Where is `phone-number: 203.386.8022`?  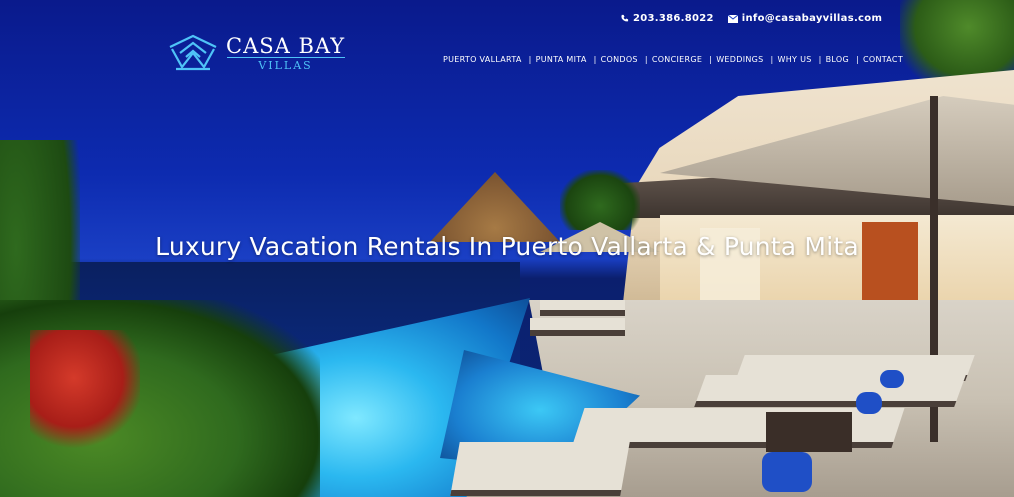 phone-number: 203.386.8022 is located at coordinates (673, 18).